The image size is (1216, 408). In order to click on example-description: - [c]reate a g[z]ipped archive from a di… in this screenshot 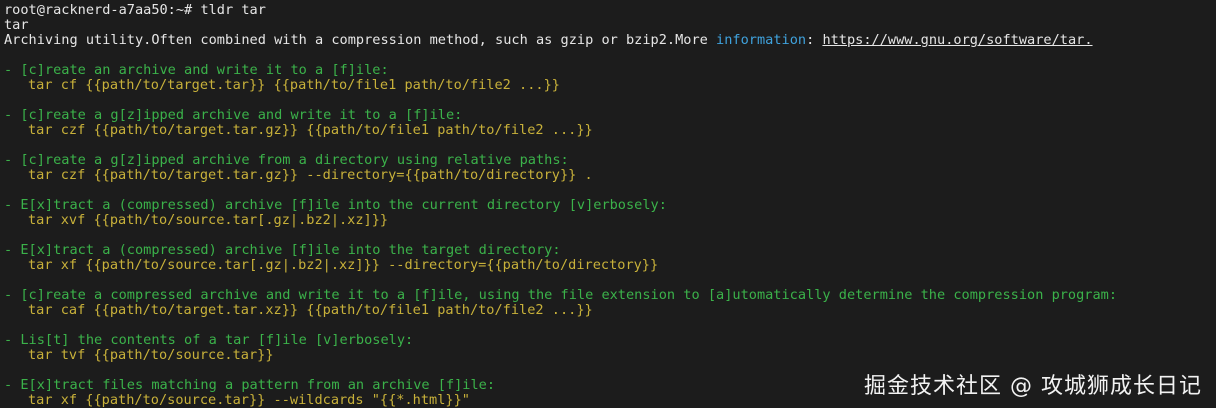, I will do `click(286, 160)`.